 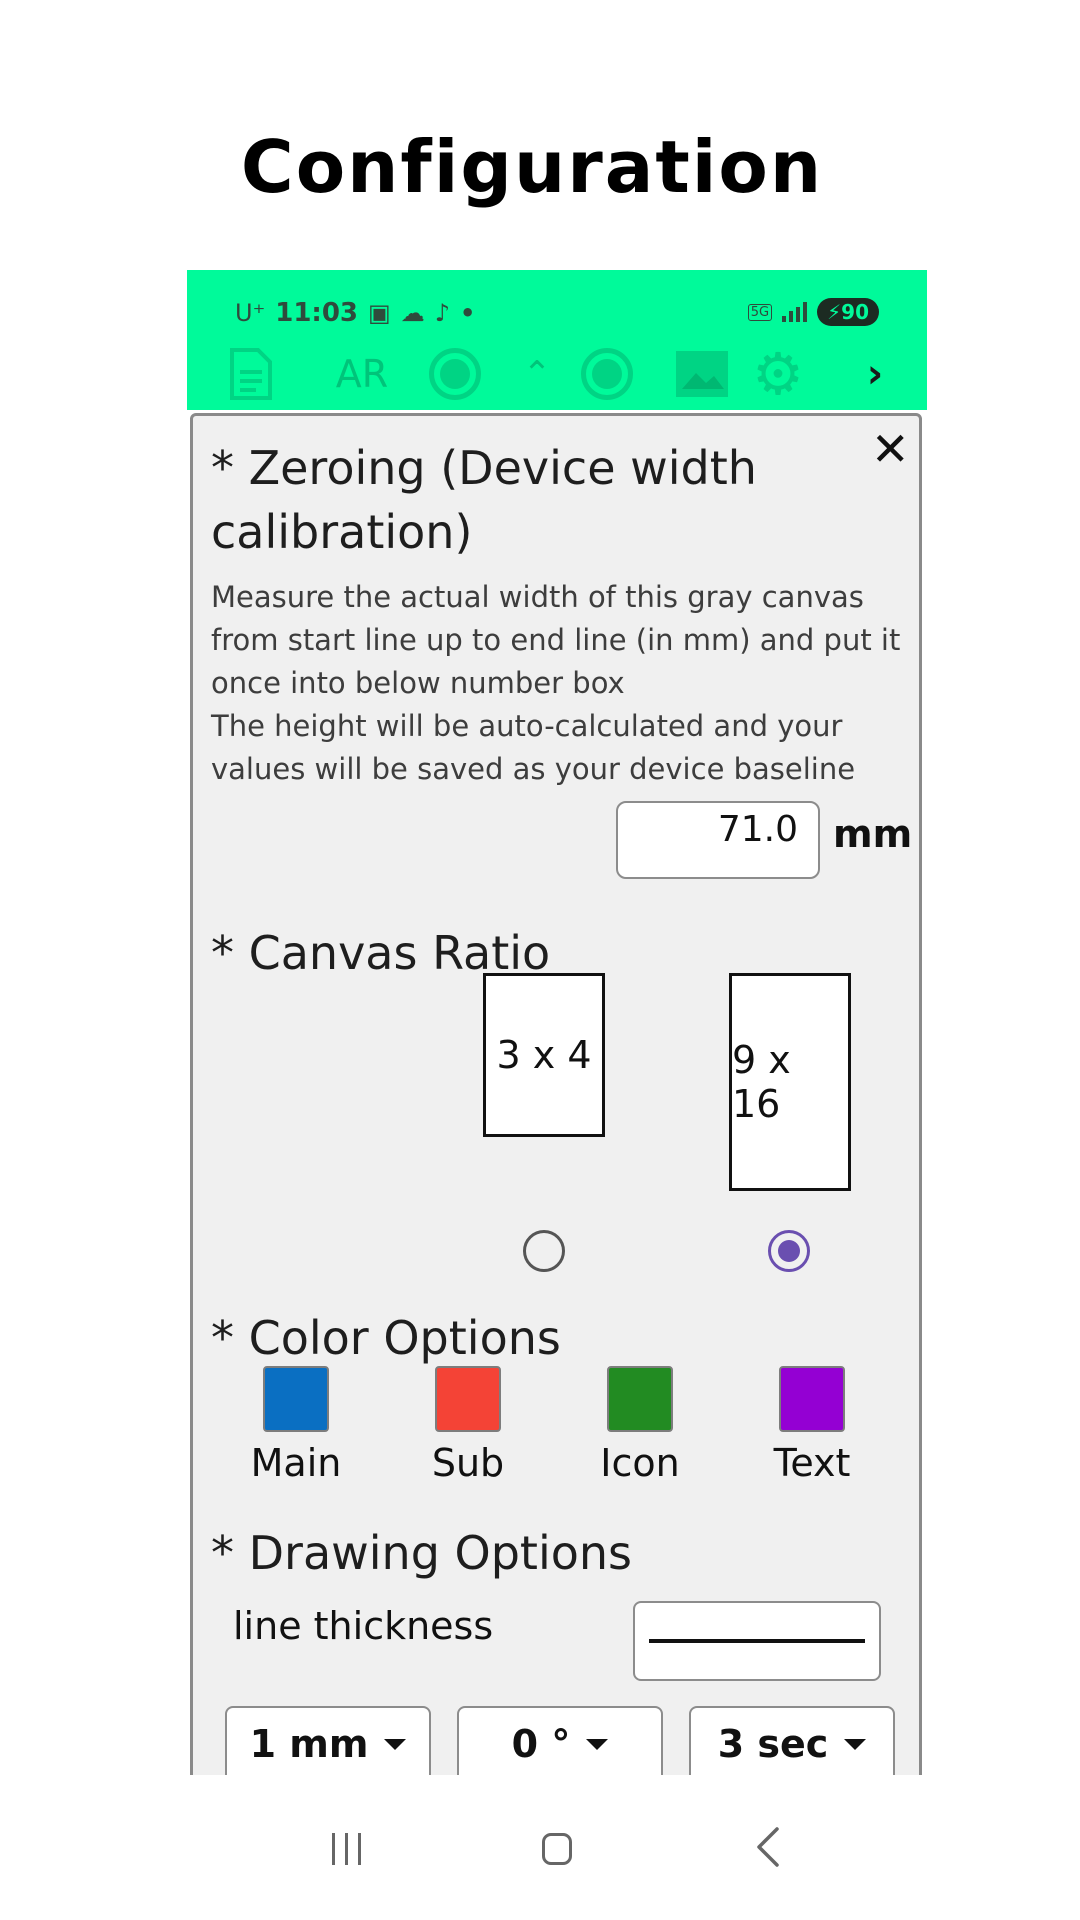 I want to click on duration-value: 3 sec, so click(x=773, y=1744).